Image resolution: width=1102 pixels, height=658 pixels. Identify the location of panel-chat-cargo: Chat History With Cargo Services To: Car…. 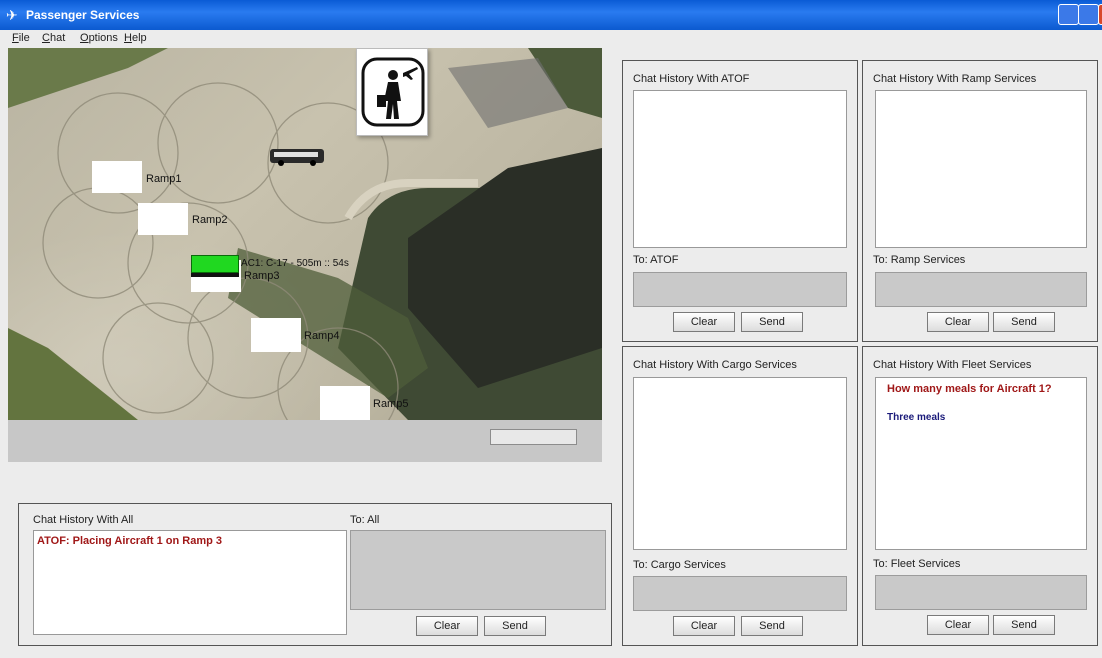
(740, 496).